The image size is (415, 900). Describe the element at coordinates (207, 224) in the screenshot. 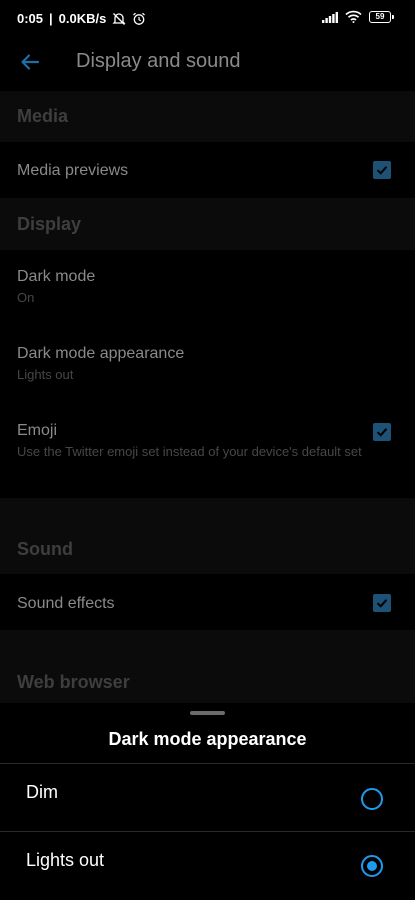

I see `section-header-display: Display` at that location.